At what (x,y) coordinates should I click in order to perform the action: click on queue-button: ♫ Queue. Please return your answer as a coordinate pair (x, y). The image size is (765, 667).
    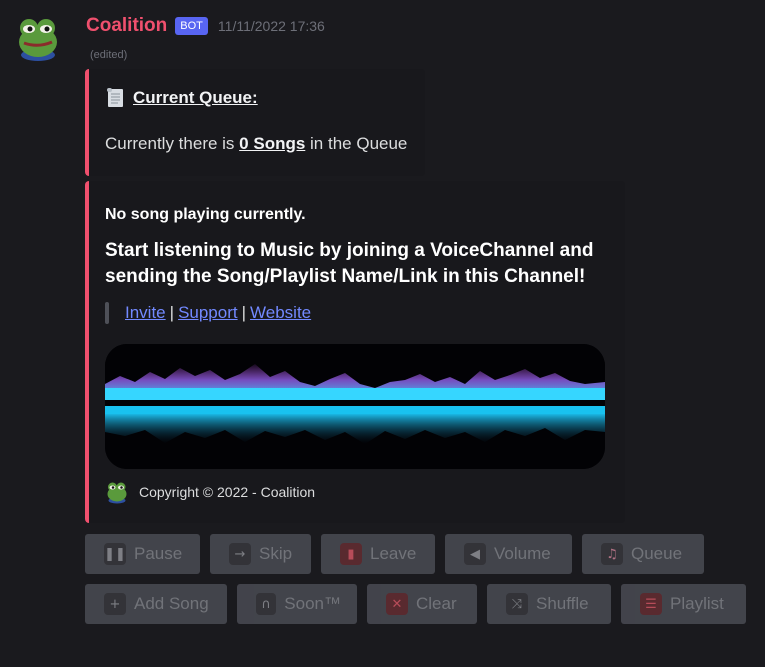
    Looking at the image, I should click on (643, 554).